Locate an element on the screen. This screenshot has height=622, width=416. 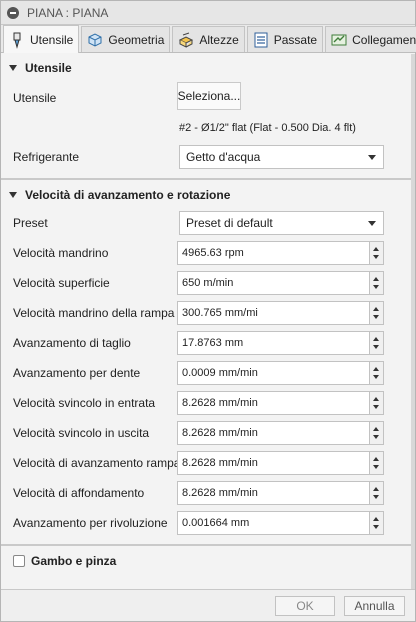
coolant-value: Getto d'acqua is located at coordinates (223, 157).